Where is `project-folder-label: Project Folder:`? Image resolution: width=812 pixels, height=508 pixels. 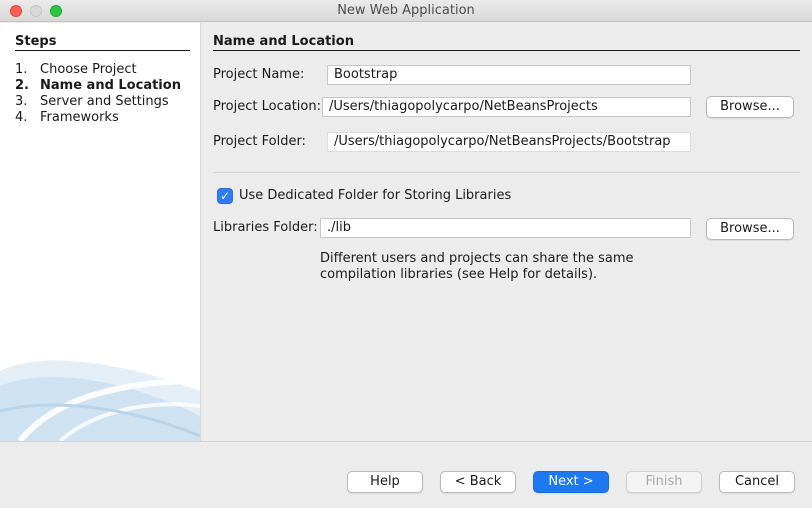
project-folder-label: Project Folder: is located at coordinates (259, 141).